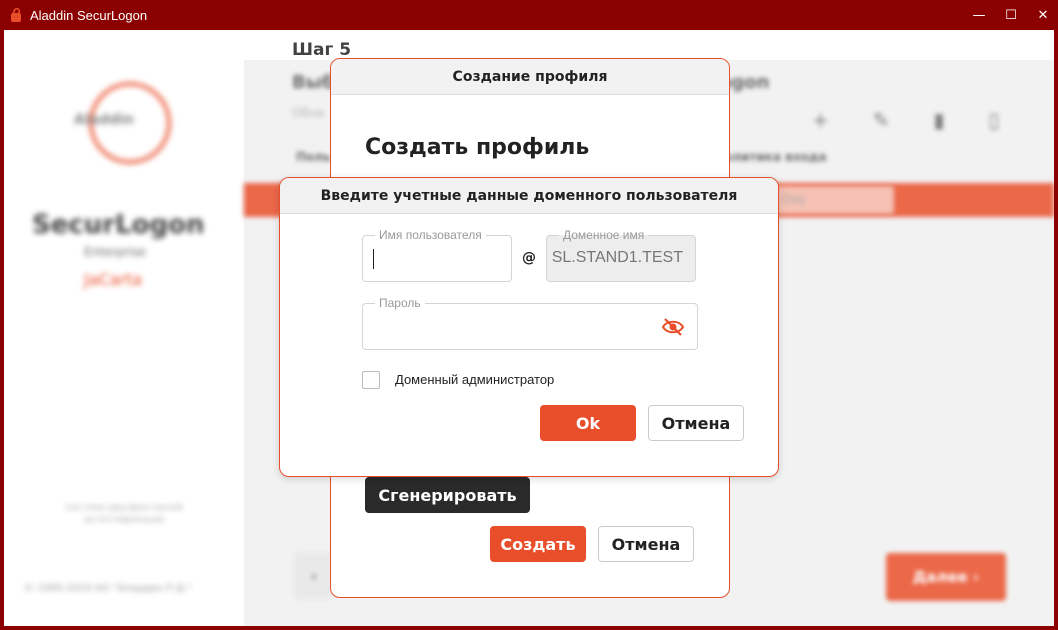 The image size is (1058, 630). Describe the element at coordinates (588, 423) in the screenshot. I see `ok-button: Ok` at that location.